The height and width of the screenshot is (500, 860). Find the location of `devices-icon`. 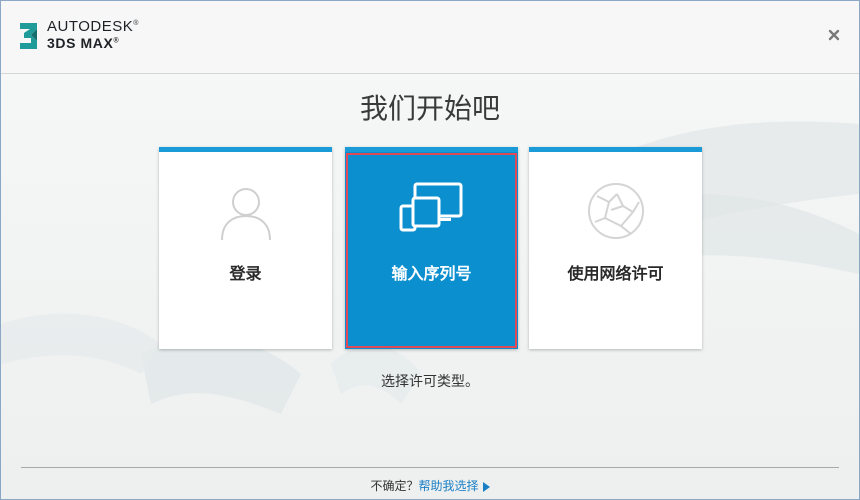

devices-icon is located at coordinates (430, 207).